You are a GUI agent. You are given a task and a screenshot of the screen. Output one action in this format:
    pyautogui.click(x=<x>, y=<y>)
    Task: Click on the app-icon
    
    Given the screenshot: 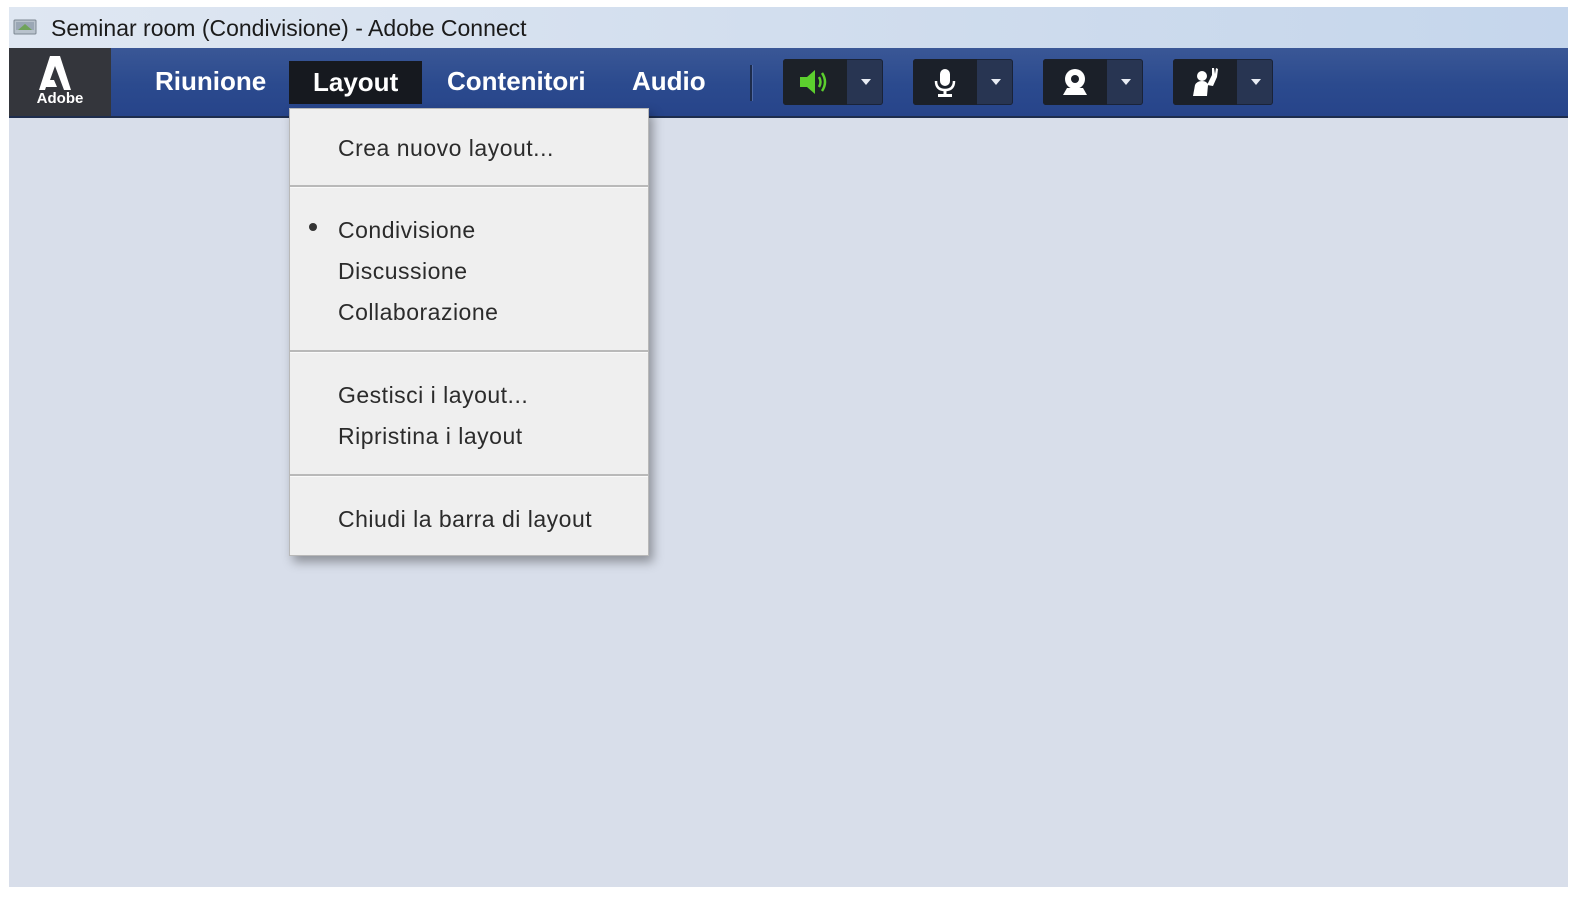 What is the action you would take?
    pyautogui.click(x=25, y=27)
    